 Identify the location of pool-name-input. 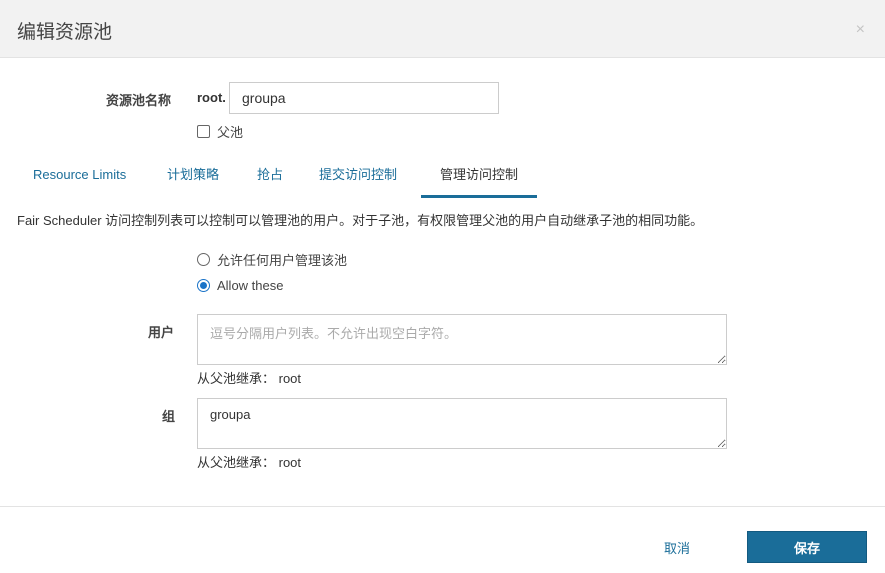
(364, 98).